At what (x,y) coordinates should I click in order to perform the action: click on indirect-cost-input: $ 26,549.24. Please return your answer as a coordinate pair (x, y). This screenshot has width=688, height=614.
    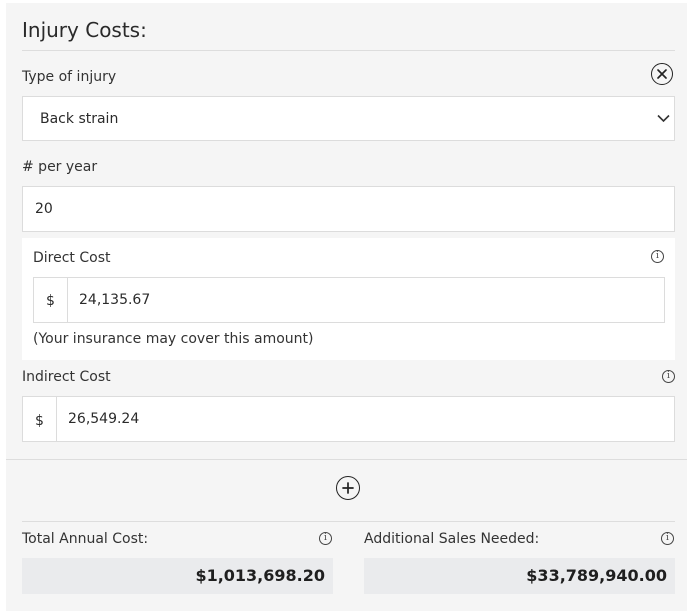
    Looking at the image, I should click on (348, 419).